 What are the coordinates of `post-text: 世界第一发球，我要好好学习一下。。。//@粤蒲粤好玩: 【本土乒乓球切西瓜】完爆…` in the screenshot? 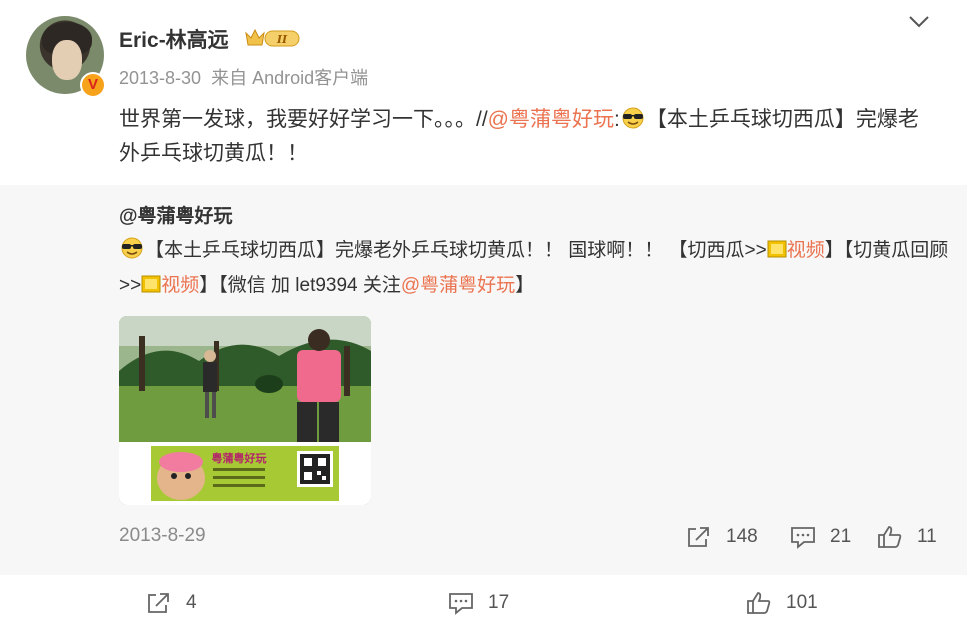 It's located at (519, 137).